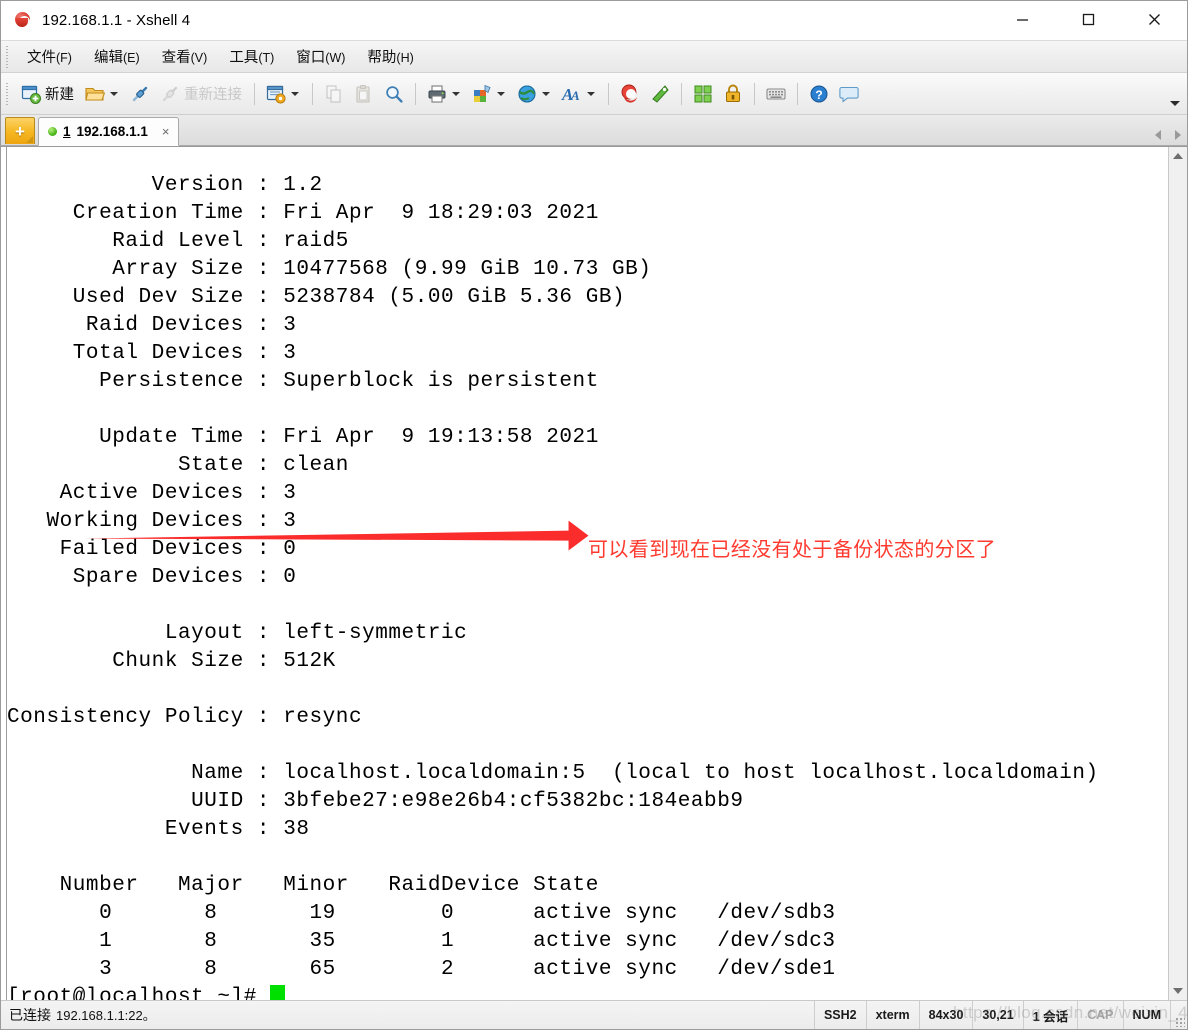  What do you see at coordinates (407, 1015) in the screenshot?
I see `status-connection: 已连接 192.168.1.1:22。` at bounding box center [407, 1015].